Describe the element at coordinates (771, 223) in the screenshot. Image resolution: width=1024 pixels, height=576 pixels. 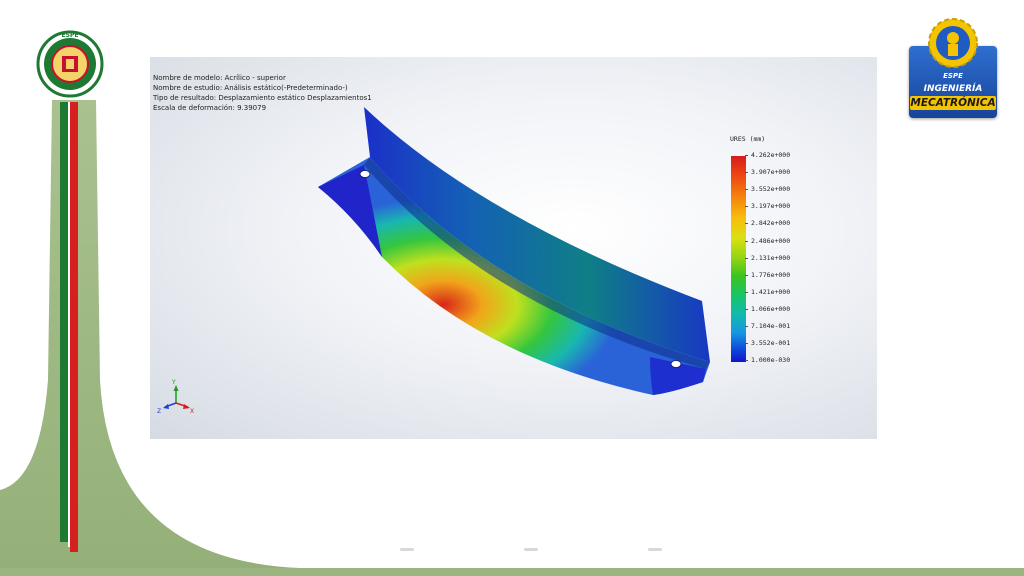
I see `legend-label: 2.842e+000` at that location.